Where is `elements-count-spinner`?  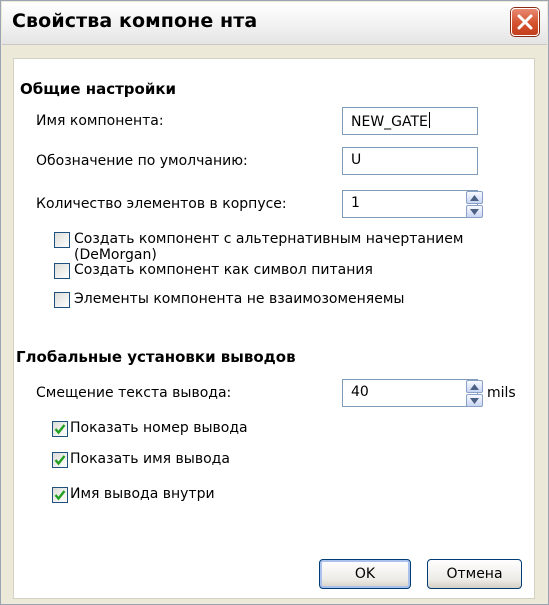
elements-count-spinner is located at coordinates (474, 205).